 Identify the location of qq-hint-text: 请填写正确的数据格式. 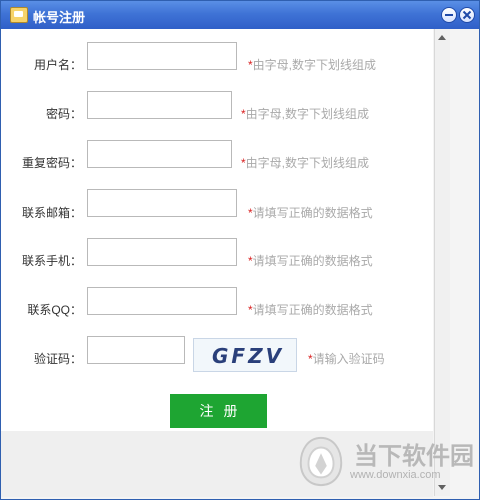
(312, 310).